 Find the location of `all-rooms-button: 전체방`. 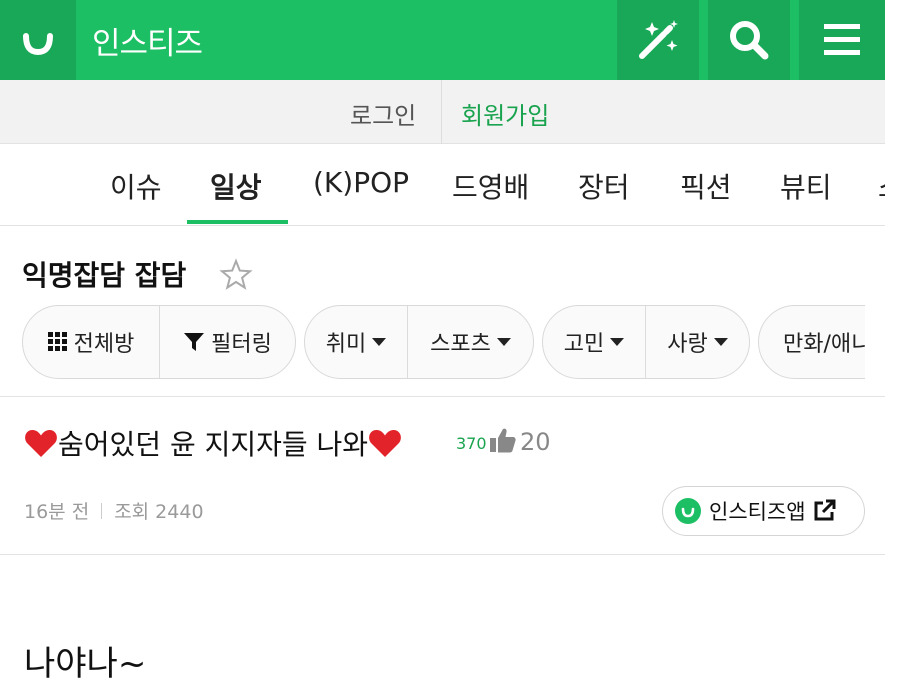

all-rooms-button: 전체방 is located at coordinates (91, 342).